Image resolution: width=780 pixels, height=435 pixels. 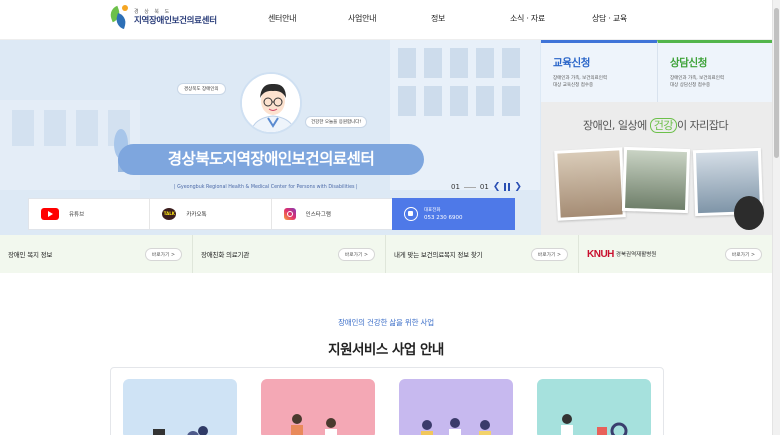 What do you see at coordinates (749, 213) in the screenshot?
I see `chat-avatar-icon` at bounding box center [749, 213].